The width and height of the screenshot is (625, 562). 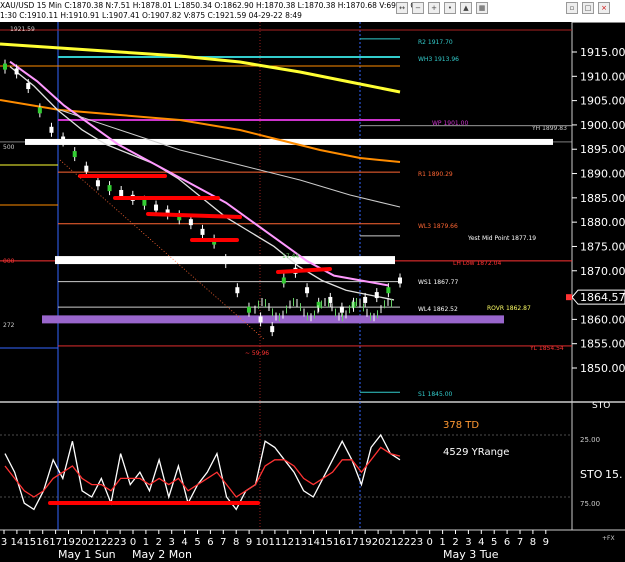 What do you see at coordinates (614, 474) in the screenshot?
I see `sto-value: 15.` at bounding box center [614, 474].